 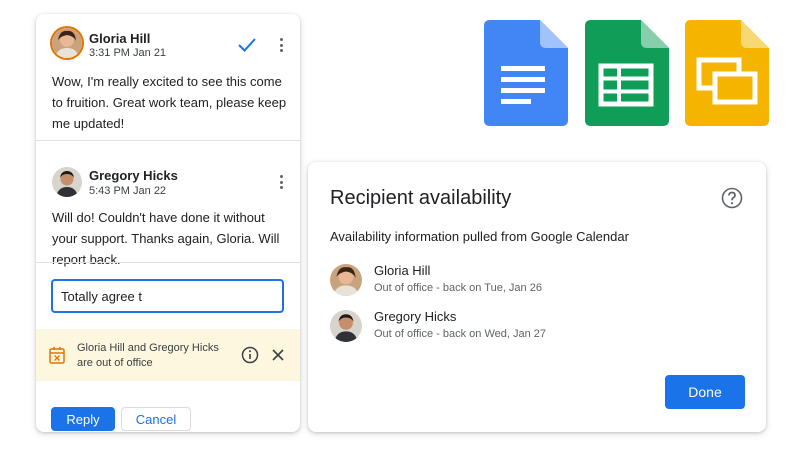 What do you see at coordinates (120, 38) in the screenshot?
I see `comment-author: Gloria Hill` at bounding box center [120, 38].